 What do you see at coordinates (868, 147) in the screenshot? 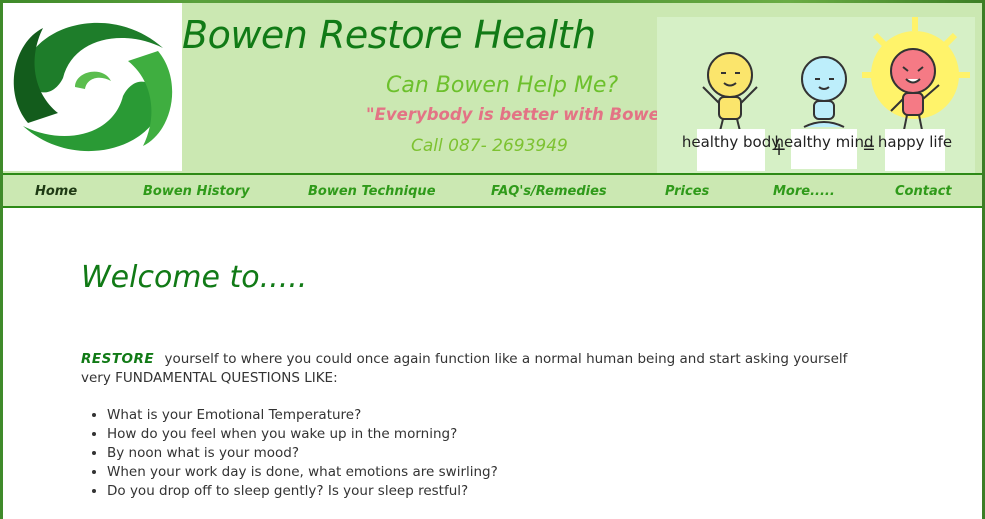
I see `label-equals: =` at bounding box center [868, 147].